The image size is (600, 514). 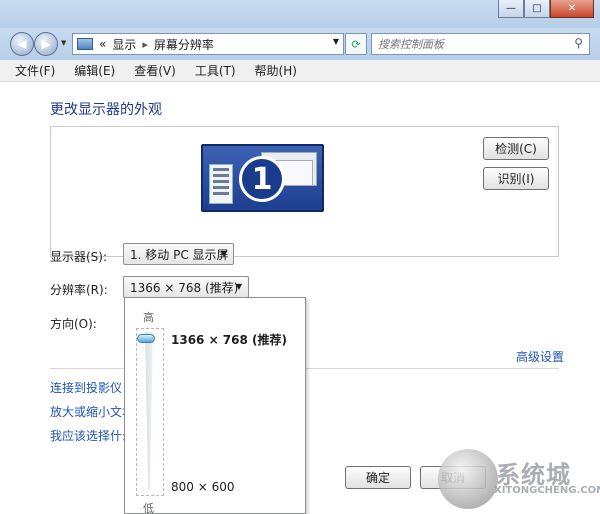 What do you see at coordinates (90, 387) in the screenshot?
I see `connect-projector-link: 连接到投影仪 (` at bounding box center [90, 387].